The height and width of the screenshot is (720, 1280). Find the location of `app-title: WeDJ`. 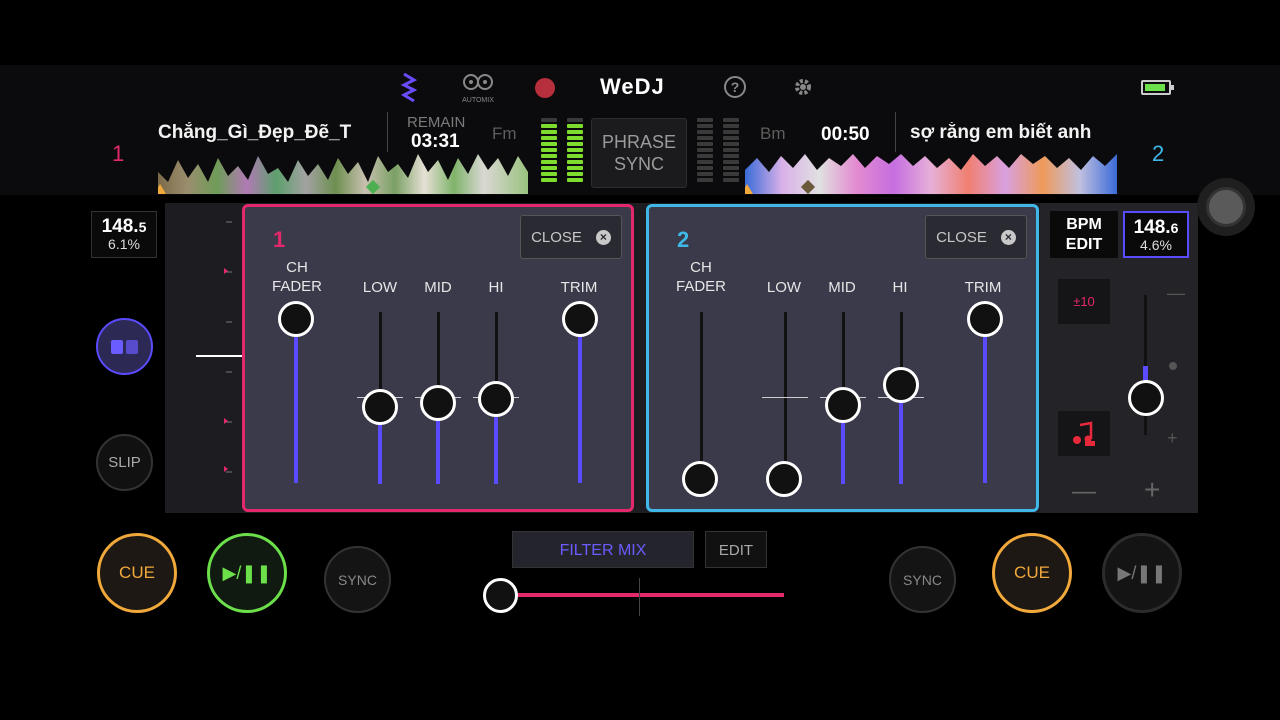

app-title: WeDJ is located at coordinates (632, 86).